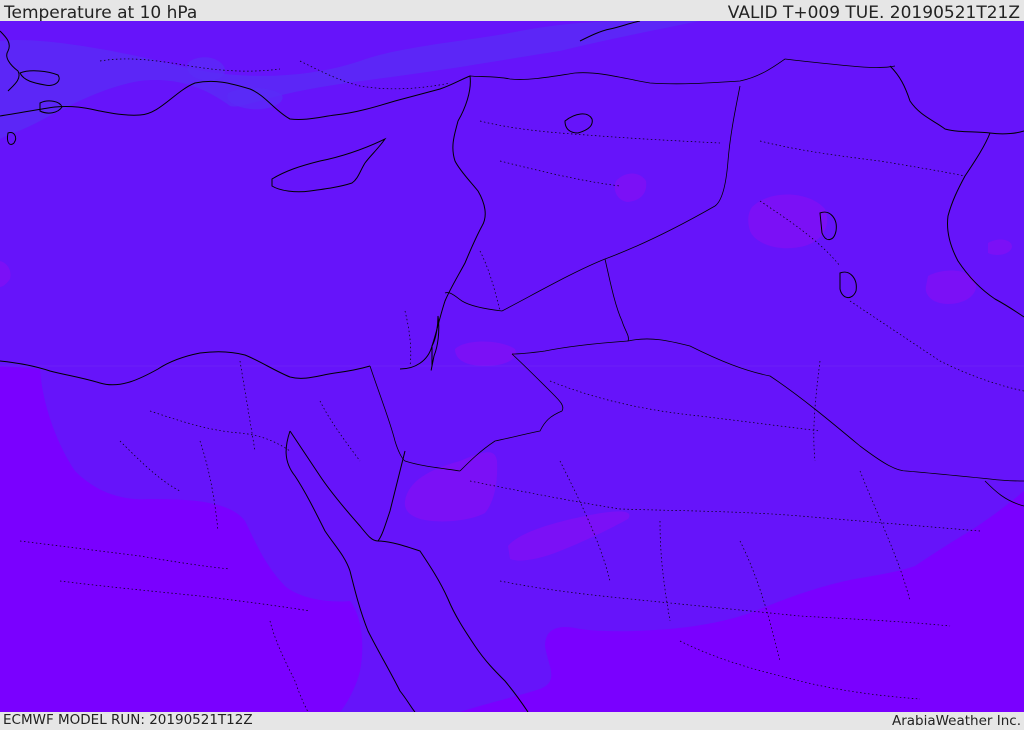 The height and width of the screenshot is (730, 1024). I want to click on valid-time: VALID T+009 TUE. 20190521T21Z, so click(873, 13).